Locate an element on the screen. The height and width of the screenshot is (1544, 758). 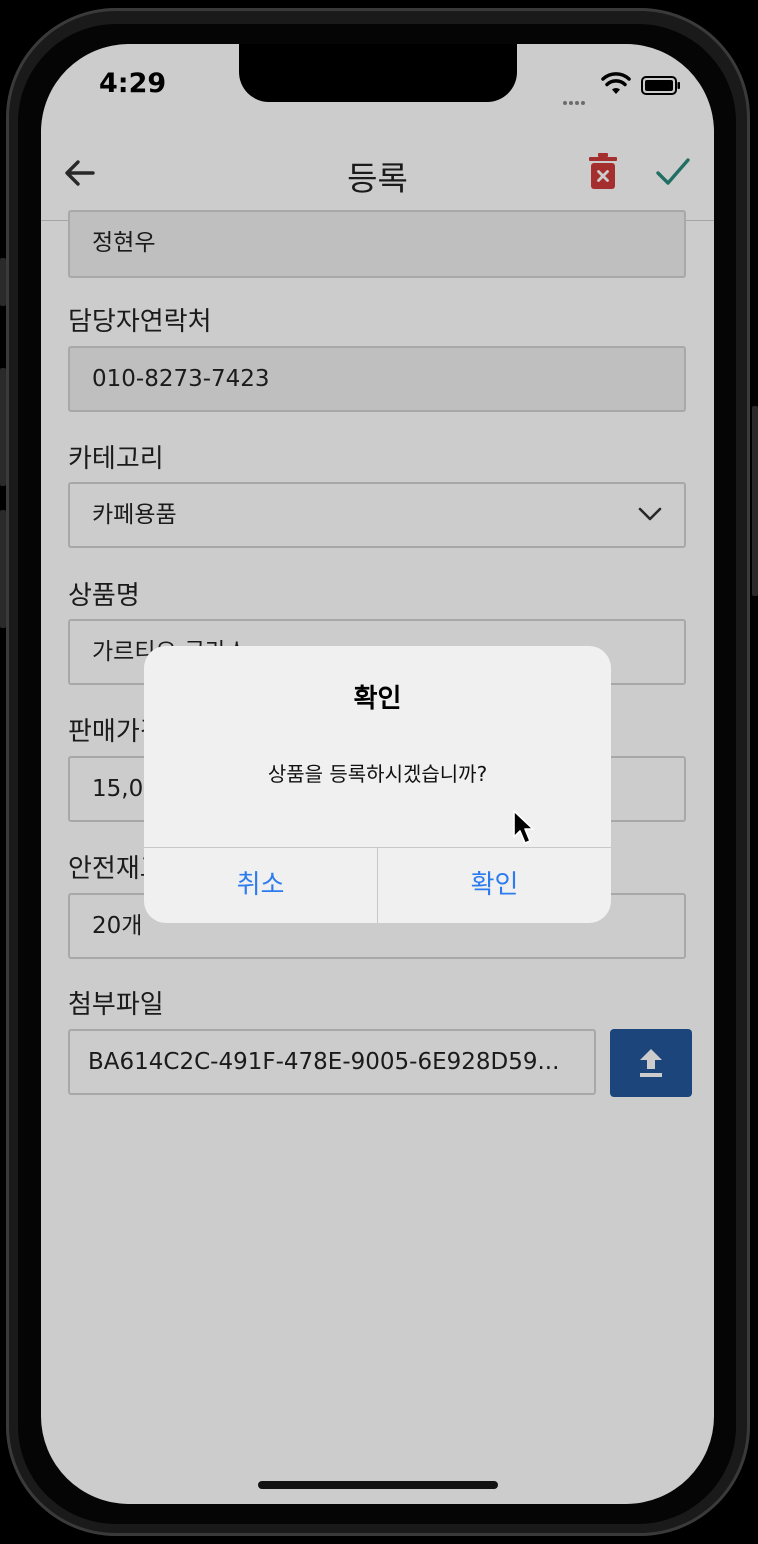
dialog-message: 상품을 등록하시겠습니까? is located at coordinates (377, 774).